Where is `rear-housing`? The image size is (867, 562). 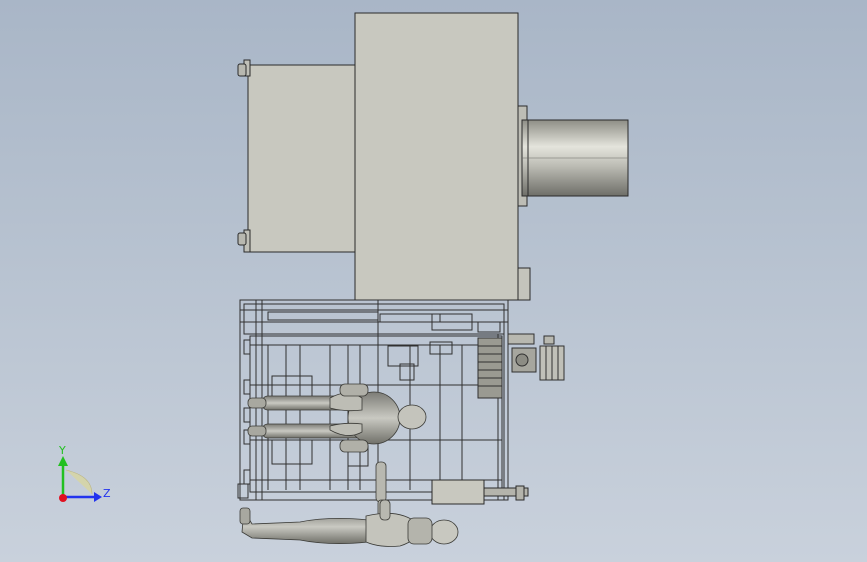 rear-housing is located at coordinates (297, 156).